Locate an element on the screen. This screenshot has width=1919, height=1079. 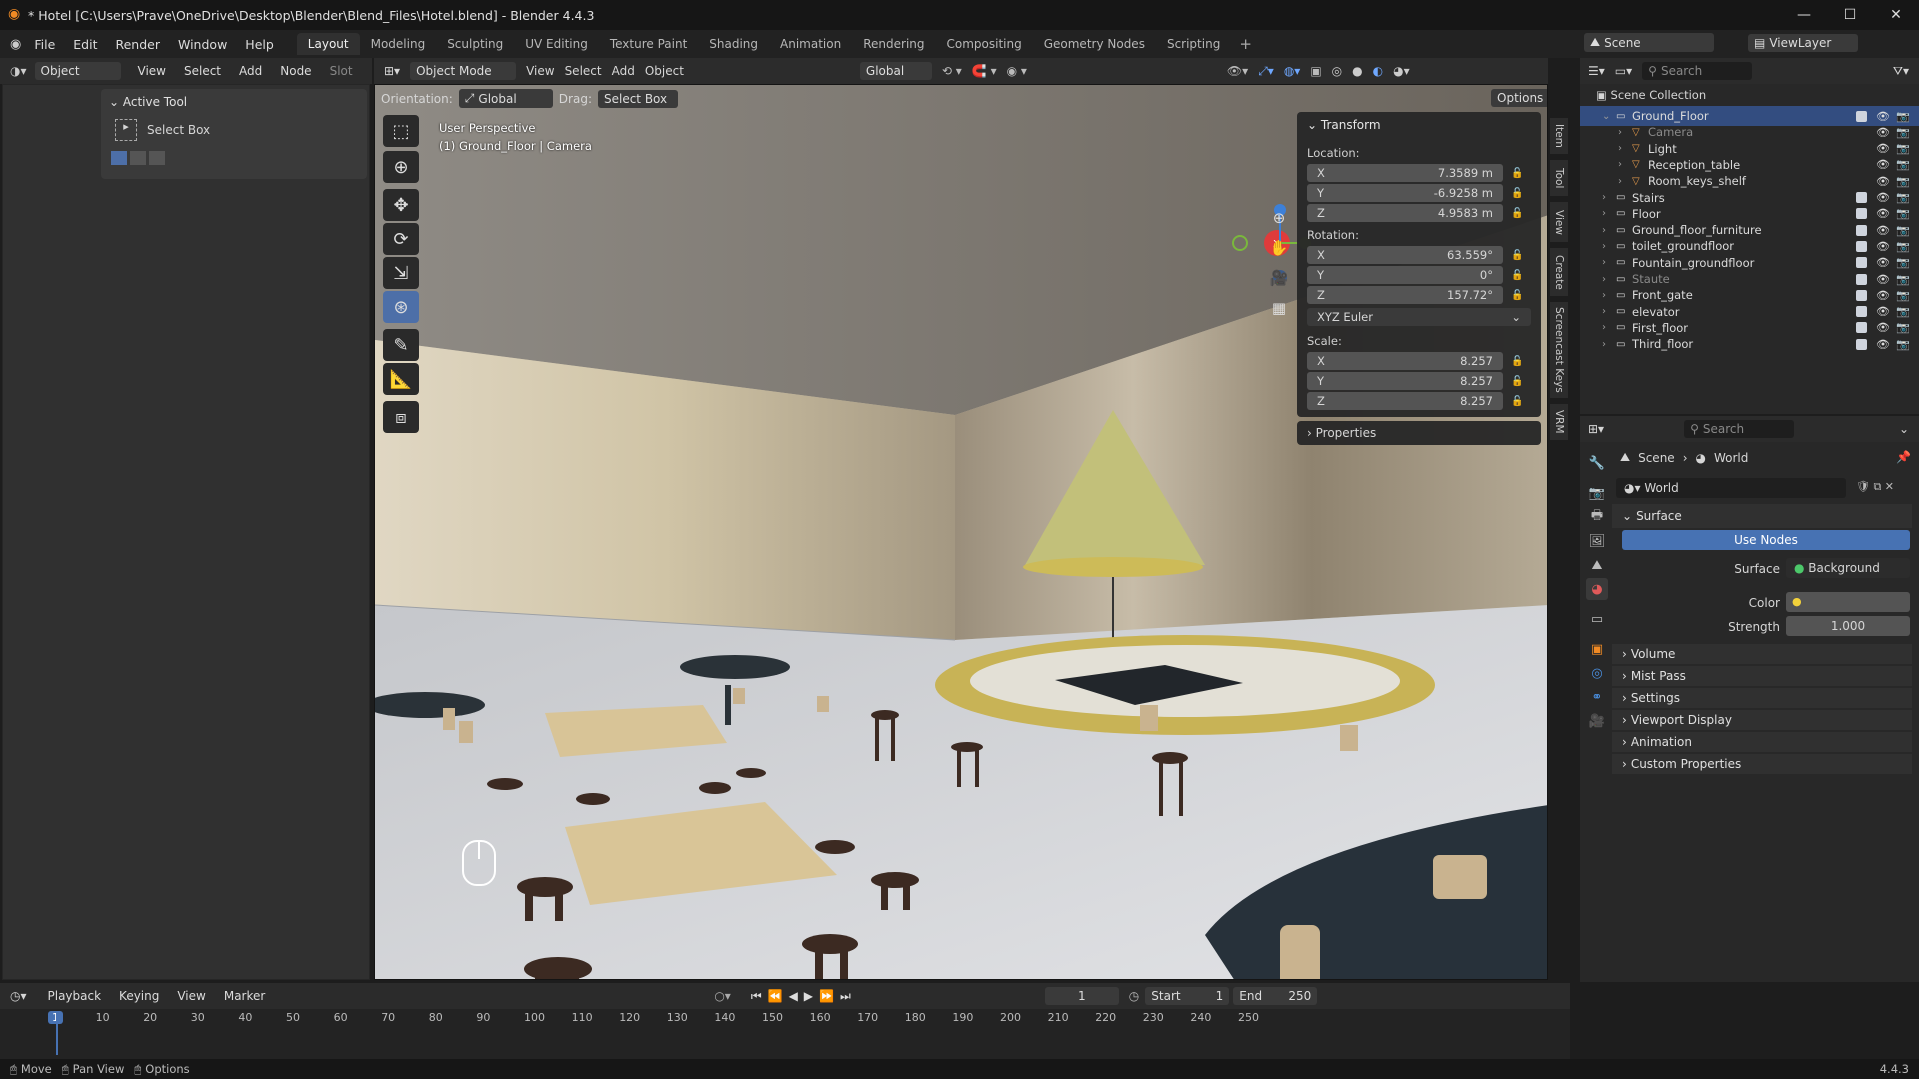
location-x-field: X 7.3589 m is located at coordinates (1405, 173).